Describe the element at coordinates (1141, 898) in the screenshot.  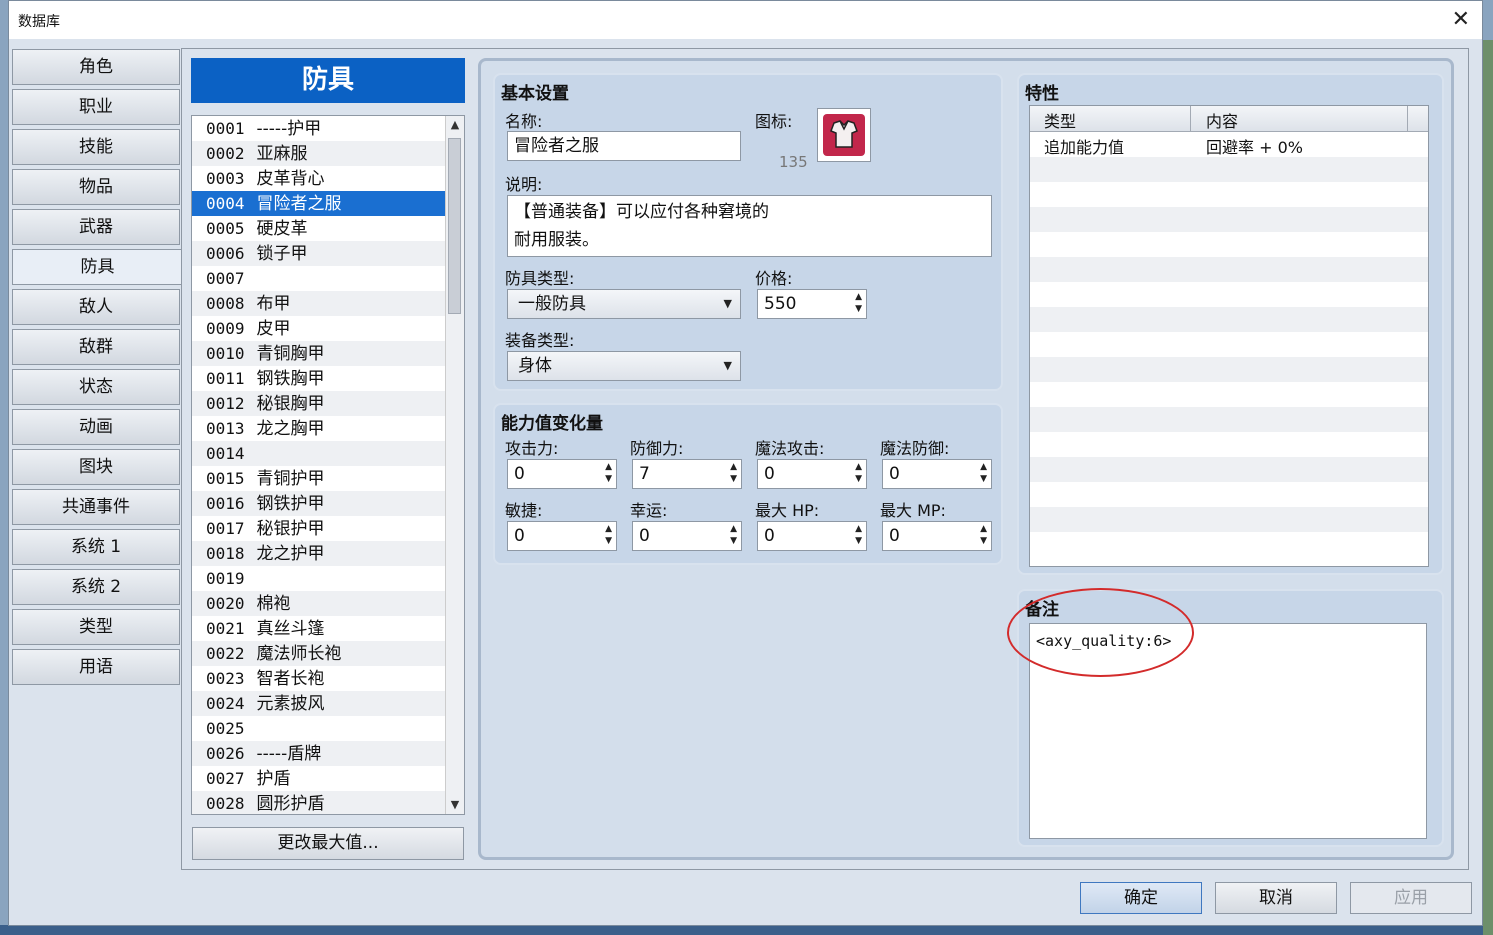
I see `ok-button: 确定` at that location.